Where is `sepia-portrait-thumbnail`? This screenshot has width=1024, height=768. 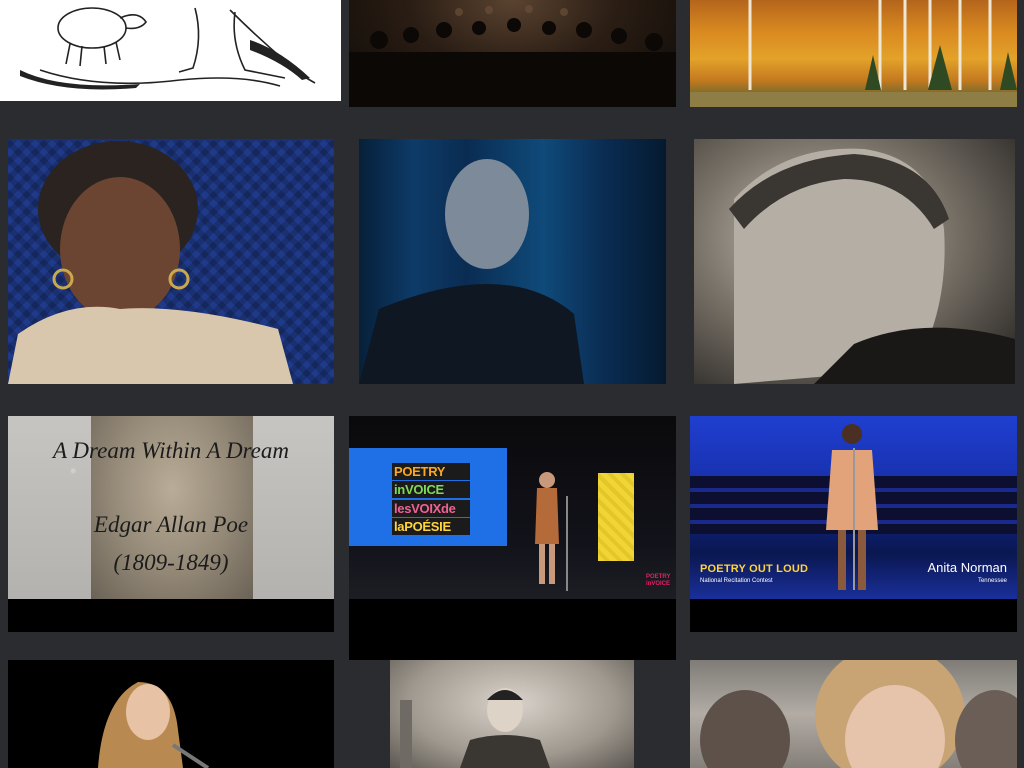
sepia-portrait-thumbnail is located at coordinates (854, 261).